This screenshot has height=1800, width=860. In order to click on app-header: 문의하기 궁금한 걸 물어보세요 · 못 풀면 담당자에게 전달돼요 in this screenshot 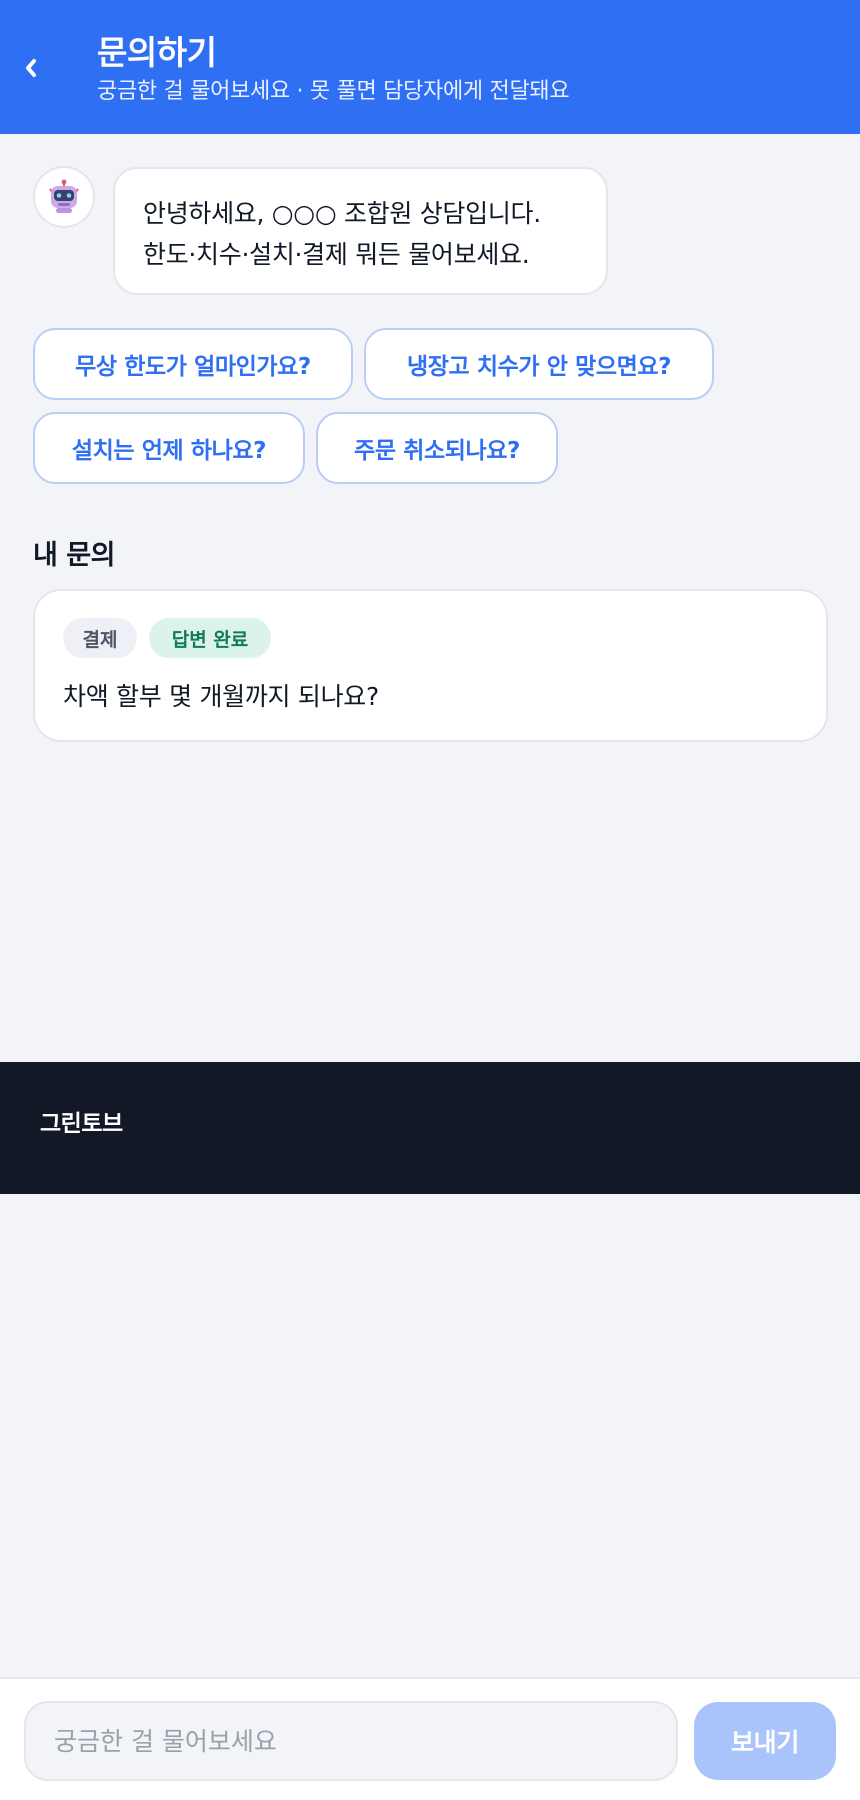, I will do `click(430, 67)`.